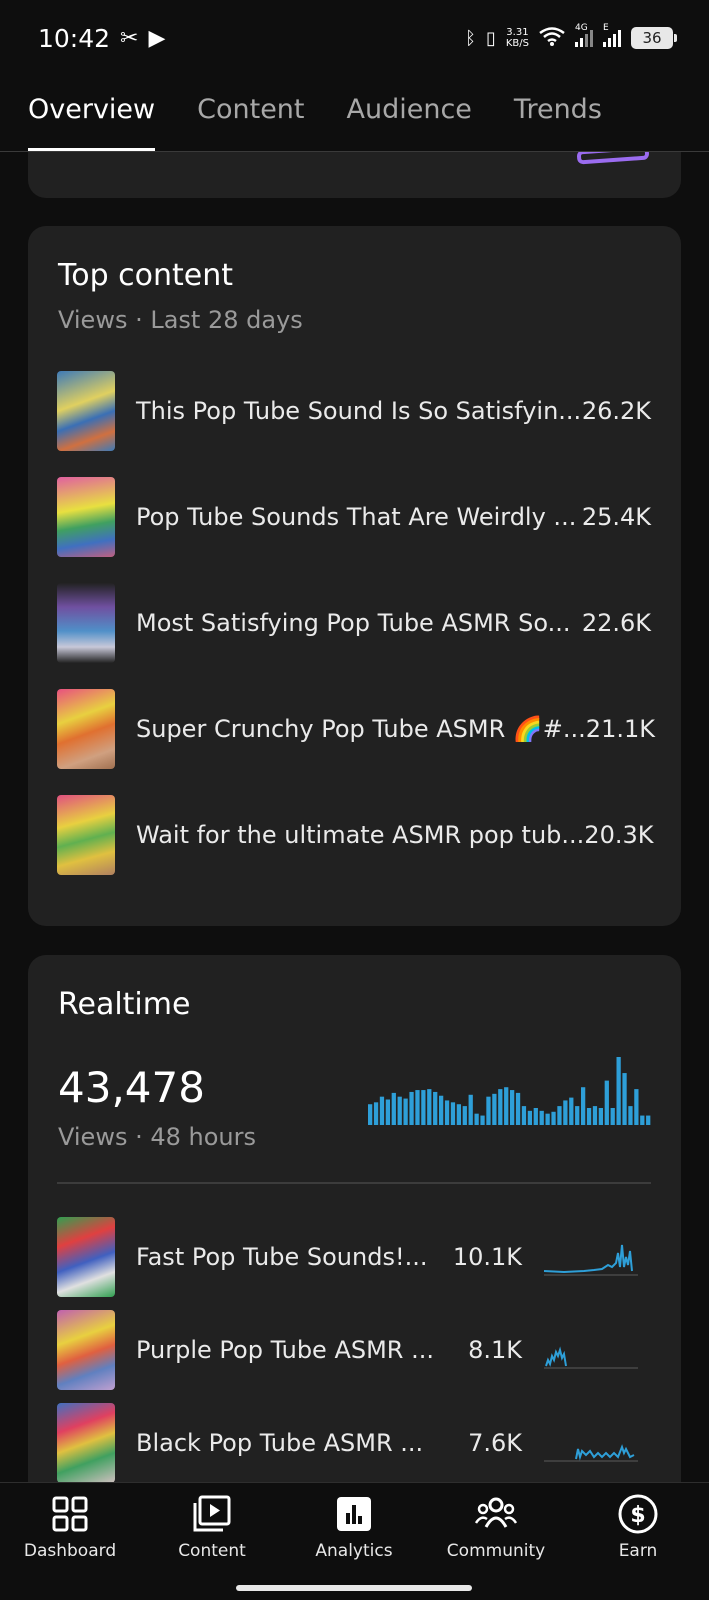 Image resolution: width=709 pixels, height=1600 pixels. Describe the element at coordinates (490, 38) in the screenshot. I see `vibrate-icon: ▯` at that location.